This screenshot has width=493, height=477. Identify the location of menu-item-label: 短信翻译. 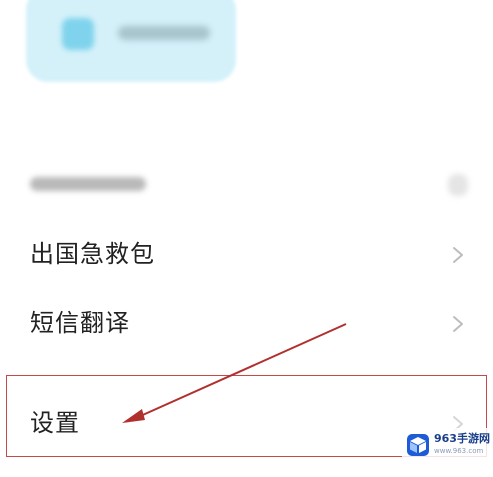
(80, 323).